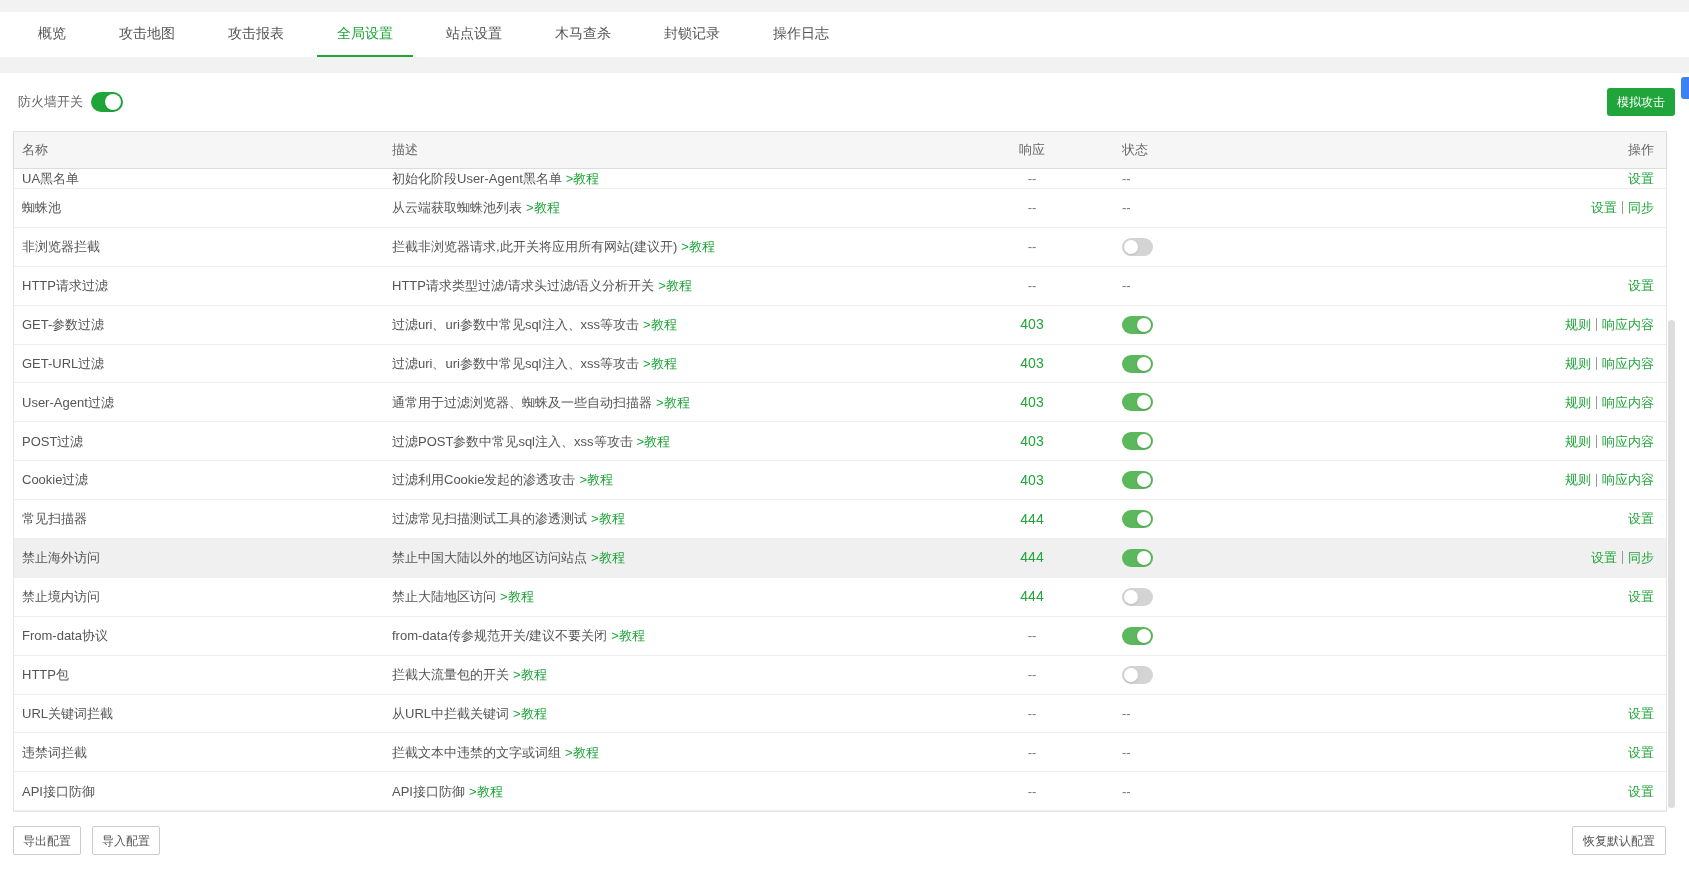 Image resolution: width=1689 pixels, height=875 pixels. I want to click on table-cell-text: 禁止海外访问, so click(61, 558).